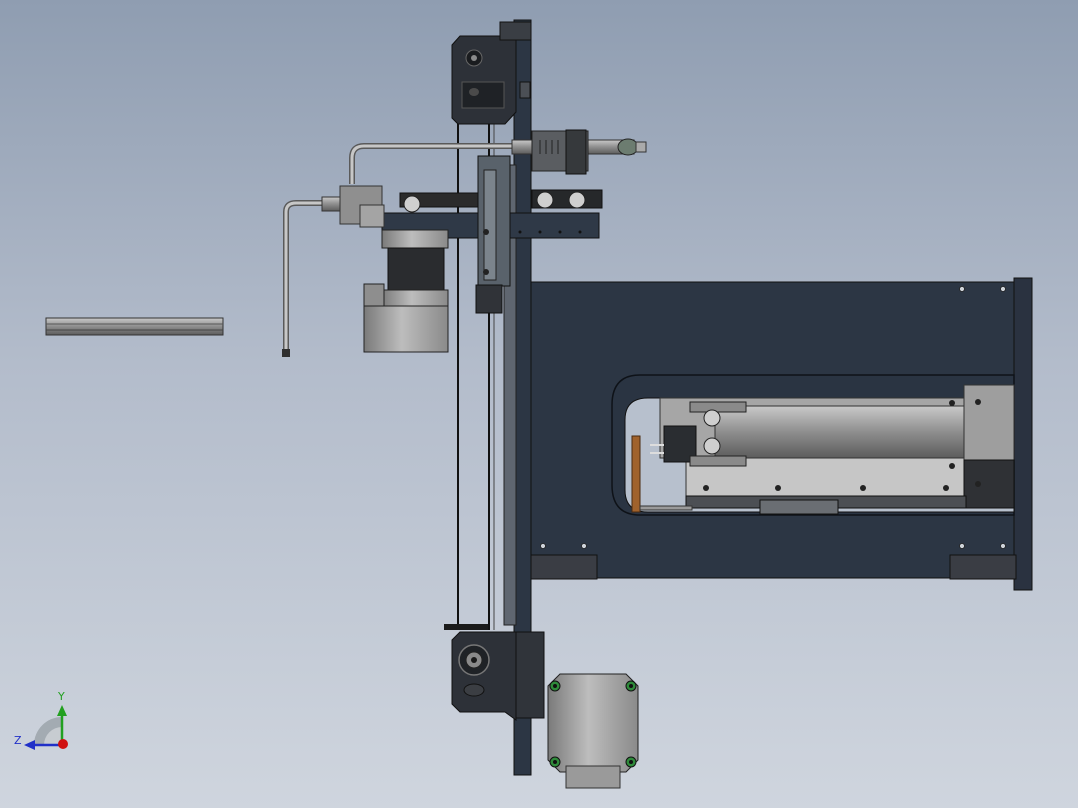 Image resolution: width=1078 pixels, height=808 pixels. Describe the element at coordinates (134, 326) in the screenshot. I see `loose-linear-rail` at that location.